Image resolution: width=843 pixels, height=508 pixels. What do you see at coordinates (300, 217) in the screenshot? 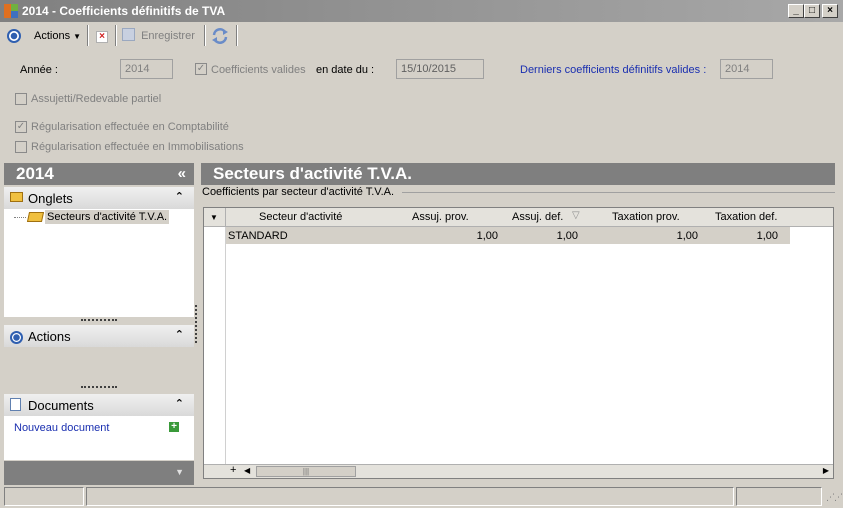
I see `col-header-secteur: Secteur d'activité` at bounding box center [300, 217].